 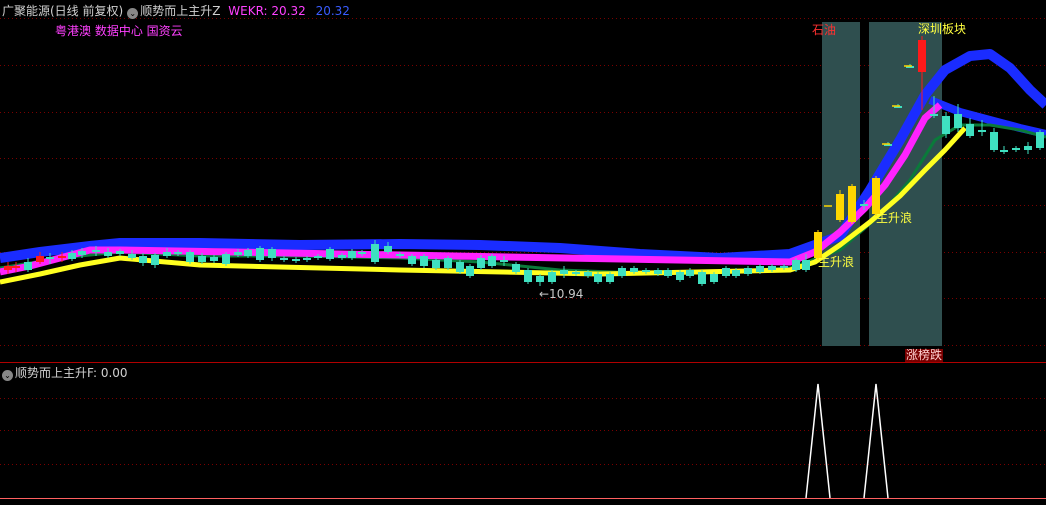 What do you see at coordinates (894, 218) in the screenshot?
I see `wave-label-2: 主升浪` at bounding box center [894, 218].